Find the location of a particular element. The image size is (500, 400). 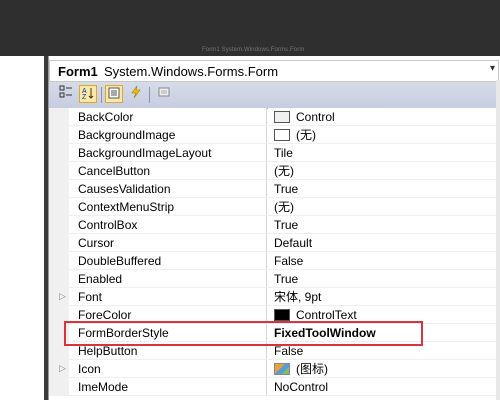

property-row: BackgroundImage (无) is located at coordinates (274, 135).